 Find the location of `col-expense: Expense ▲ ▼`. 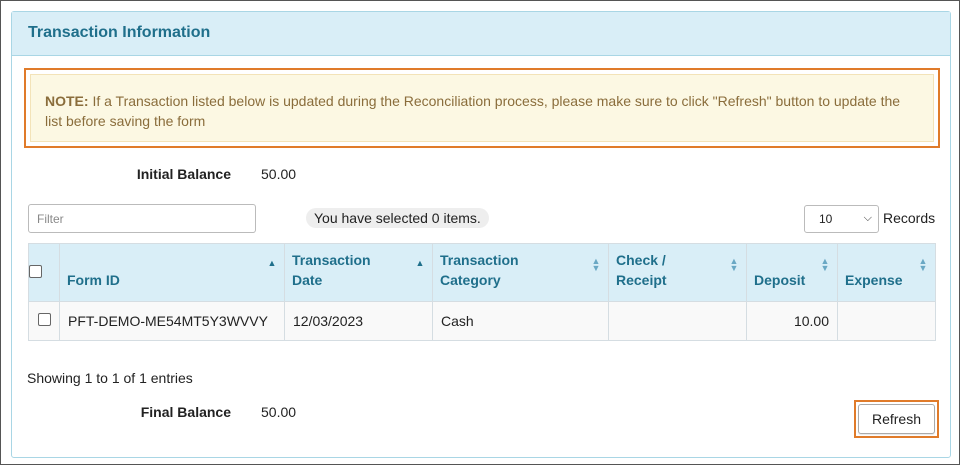

col-expense: Expense ▲ ▼ is located at coordinates (886, 272).